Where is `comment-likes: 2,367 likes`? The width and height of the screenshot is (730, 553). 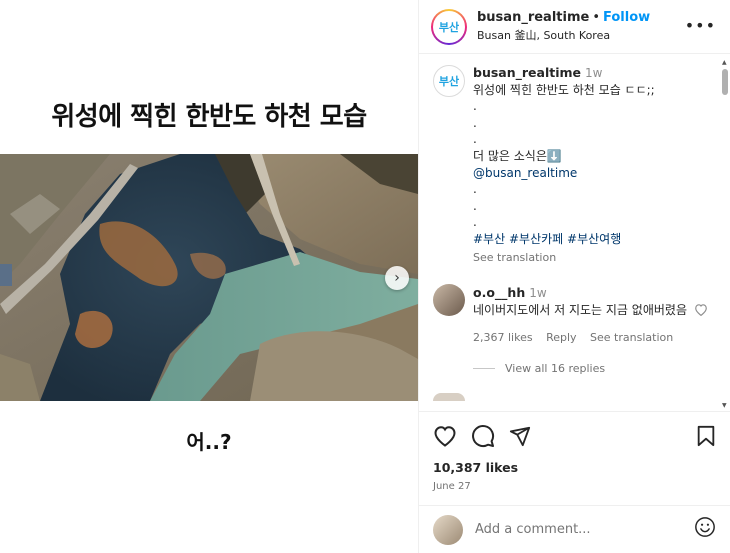
comment-likes: 2,367 likes is located at coordinates (503, 337).